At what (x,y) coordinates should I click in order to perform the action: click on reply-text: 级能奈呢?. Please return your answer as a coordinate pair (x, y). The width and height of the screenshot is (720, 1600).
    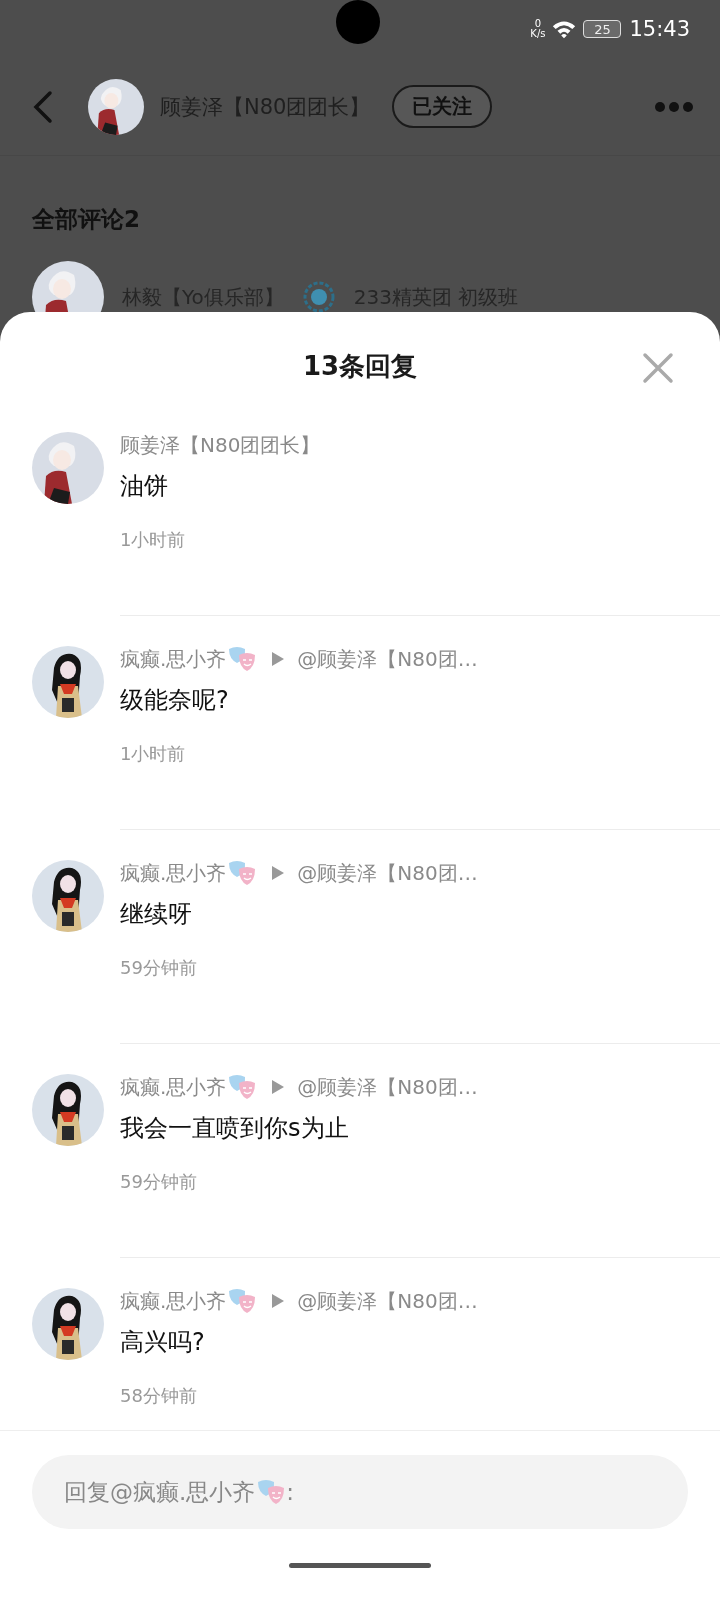
    Looking at the image, I should click on (175, 700).